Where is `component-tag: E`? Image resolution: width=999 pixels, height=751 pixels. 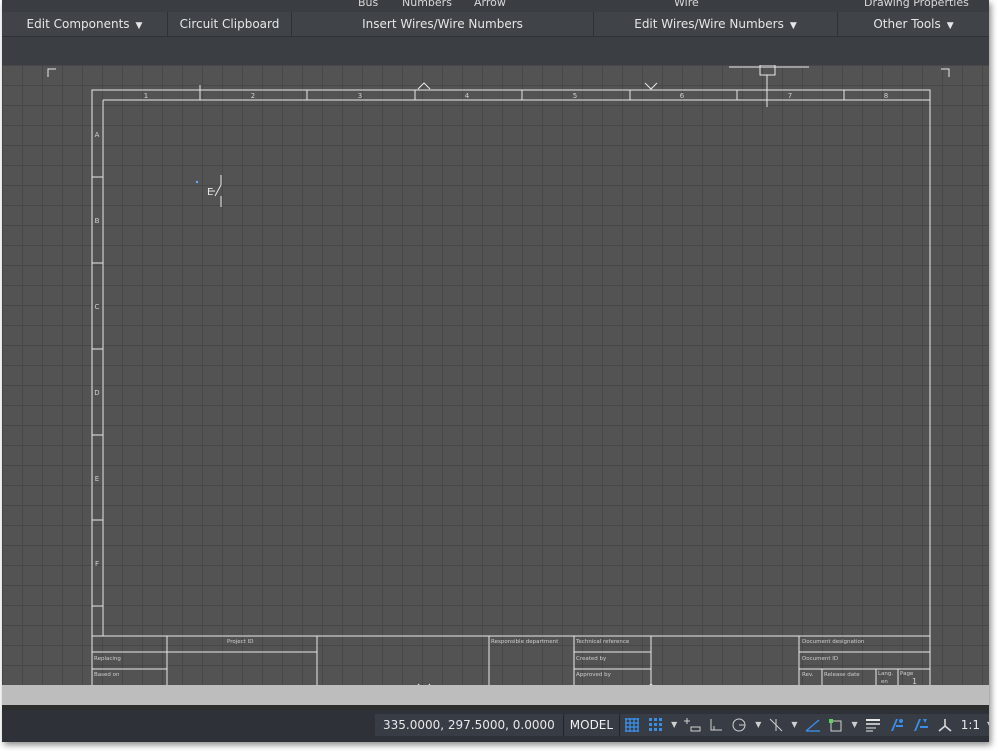 component-tag: E is located at coordinates (210, 192).